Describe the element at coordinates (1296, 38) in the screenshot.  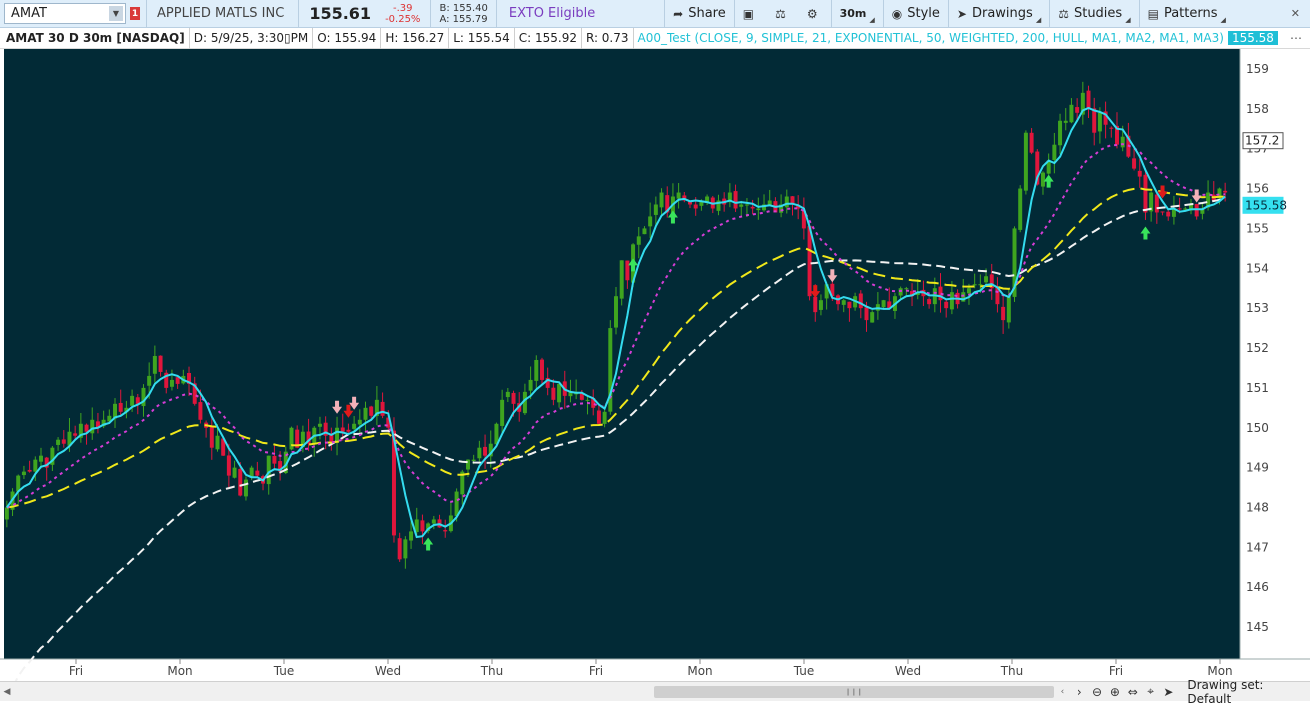
I see `more-icon: ⋯` at that location.